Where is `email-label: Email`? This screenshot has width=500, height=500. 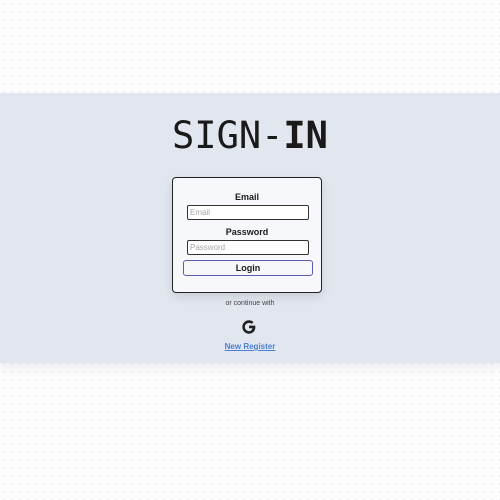 email-label: Email is located at coordinates (246, 197).